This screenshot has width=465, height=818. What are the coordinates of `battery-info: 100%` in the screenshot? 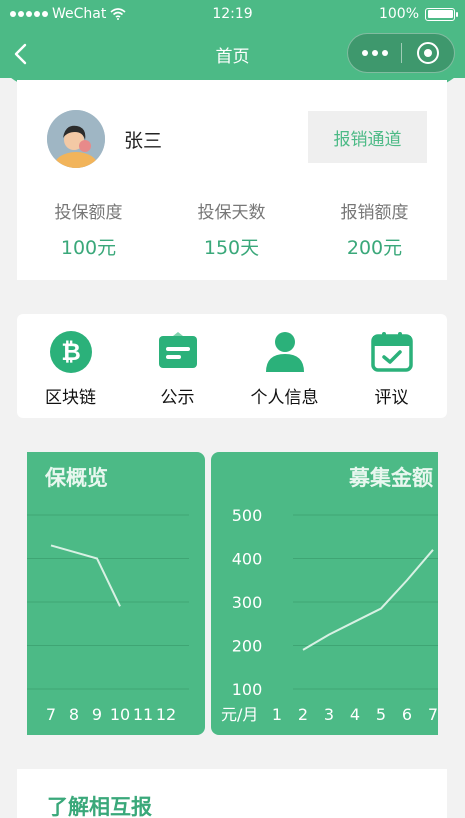 It's located at (418, 14).